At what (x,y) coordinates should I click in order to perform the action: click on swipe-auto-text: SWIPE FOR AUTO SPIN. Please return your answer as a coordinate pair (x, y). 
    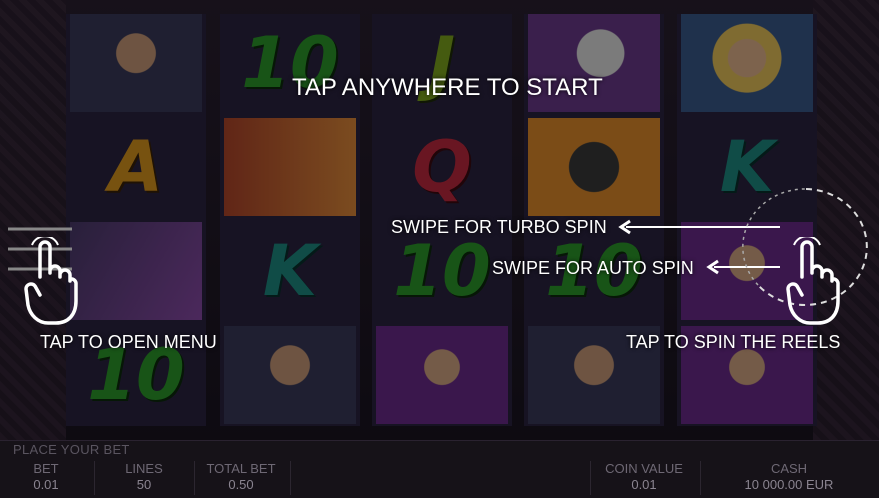
    Looking at the image, I should click on (593, 268).